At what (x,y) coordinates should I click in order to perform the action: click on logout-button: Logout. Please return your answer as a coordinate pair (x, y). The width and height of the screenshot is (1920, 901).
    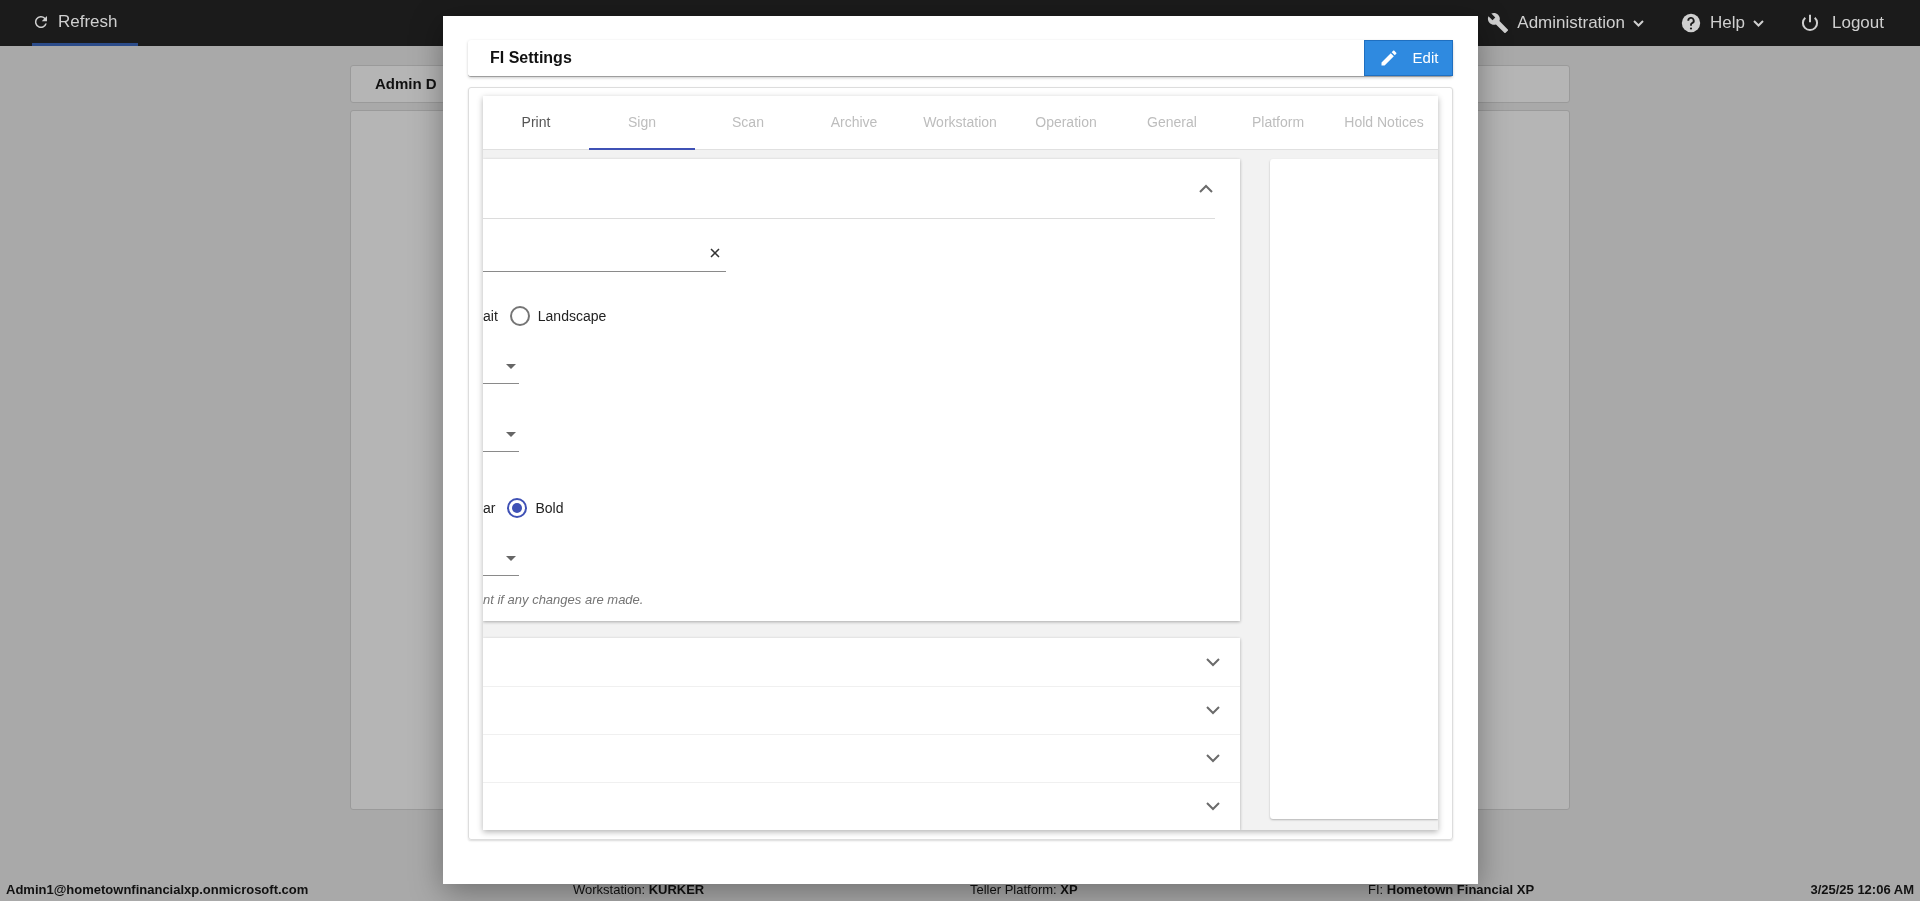
    Looking at the image, I should click on (1842, 23).